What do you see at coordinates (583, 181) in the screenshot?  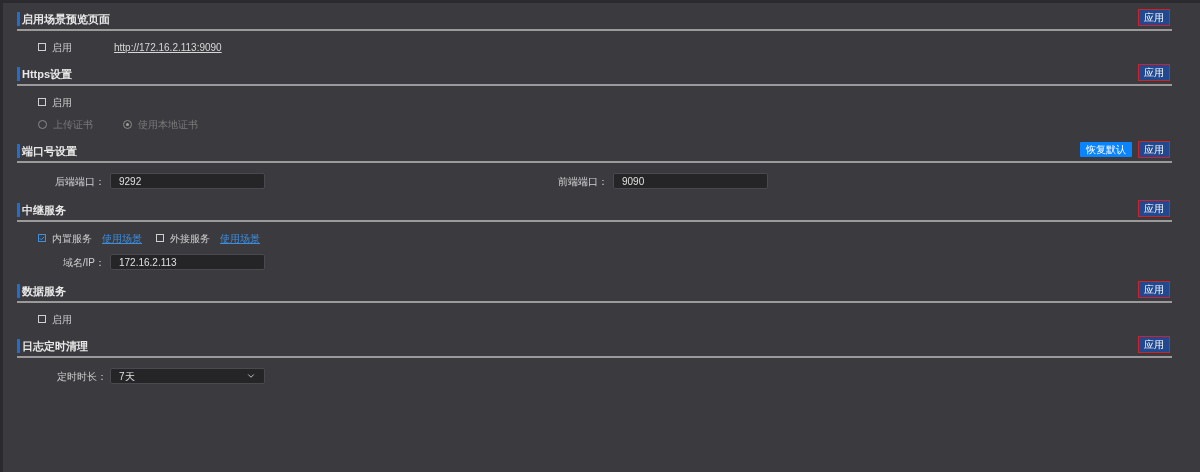 I see `field-label: 前端端口：` at bounding box center [583, 181].